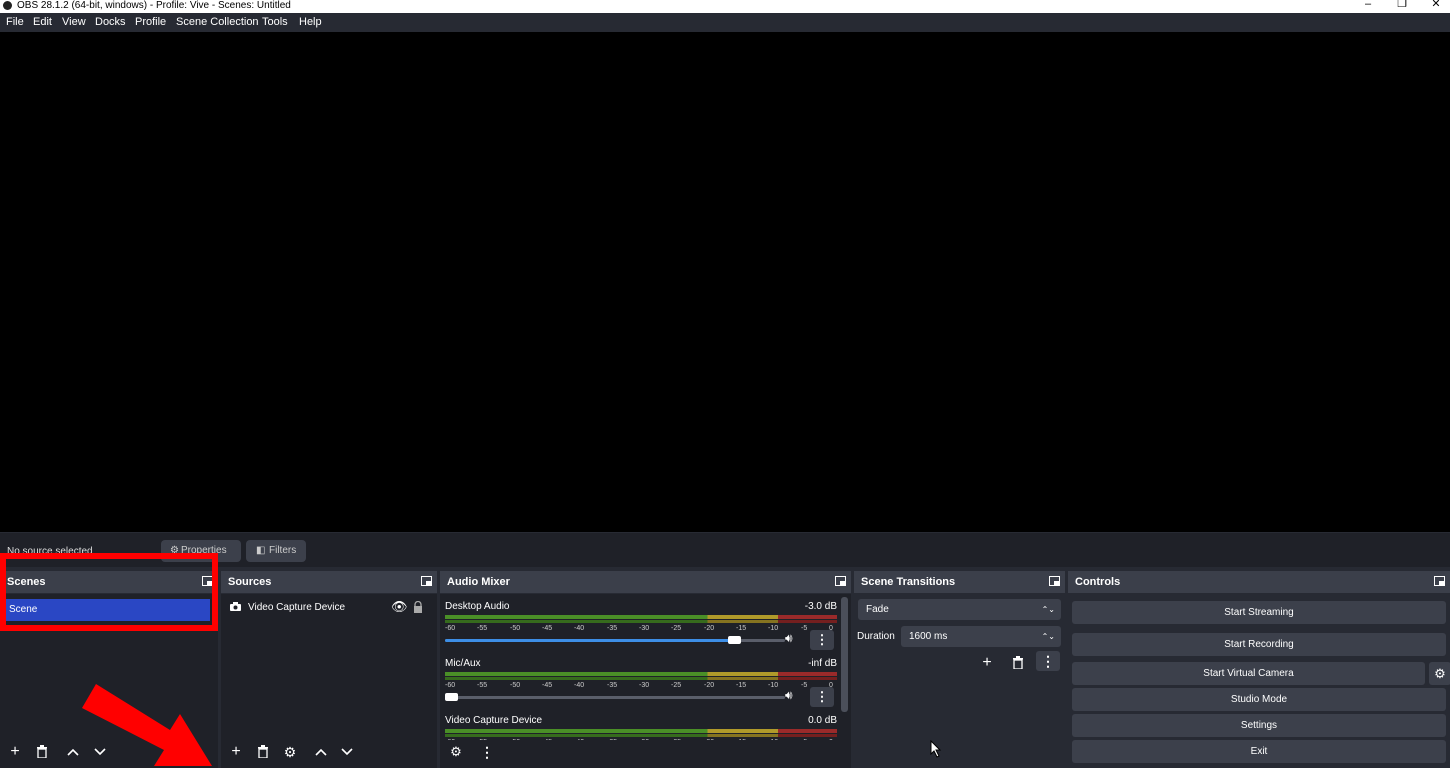 This screenshot has height=768, width=1450. I want to click on channel-name: Mic/Aux, so click(463, 663).